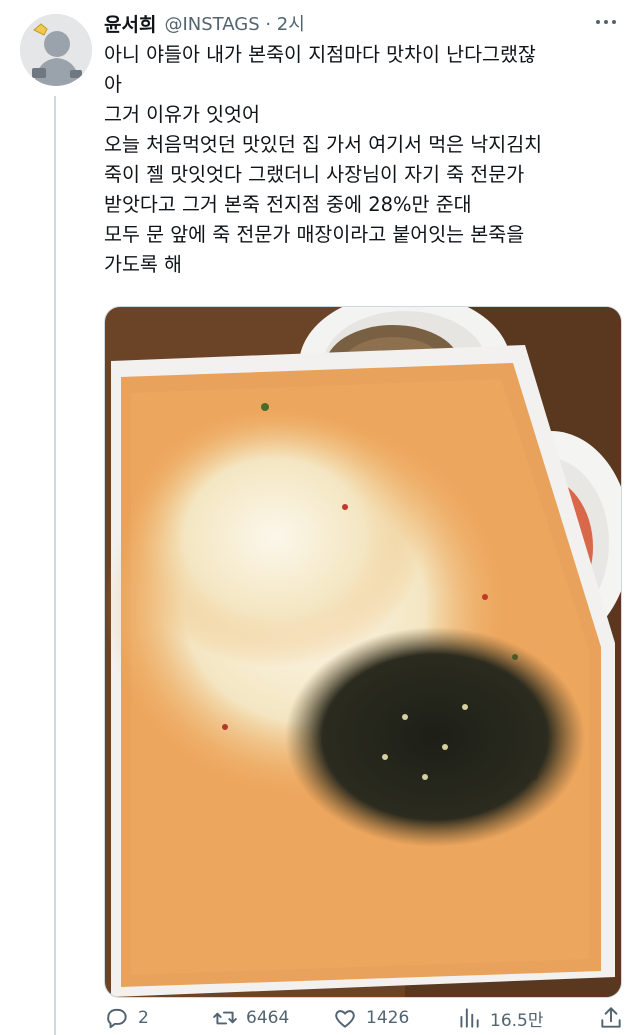  I want to click on avatar, so click(56, 50).